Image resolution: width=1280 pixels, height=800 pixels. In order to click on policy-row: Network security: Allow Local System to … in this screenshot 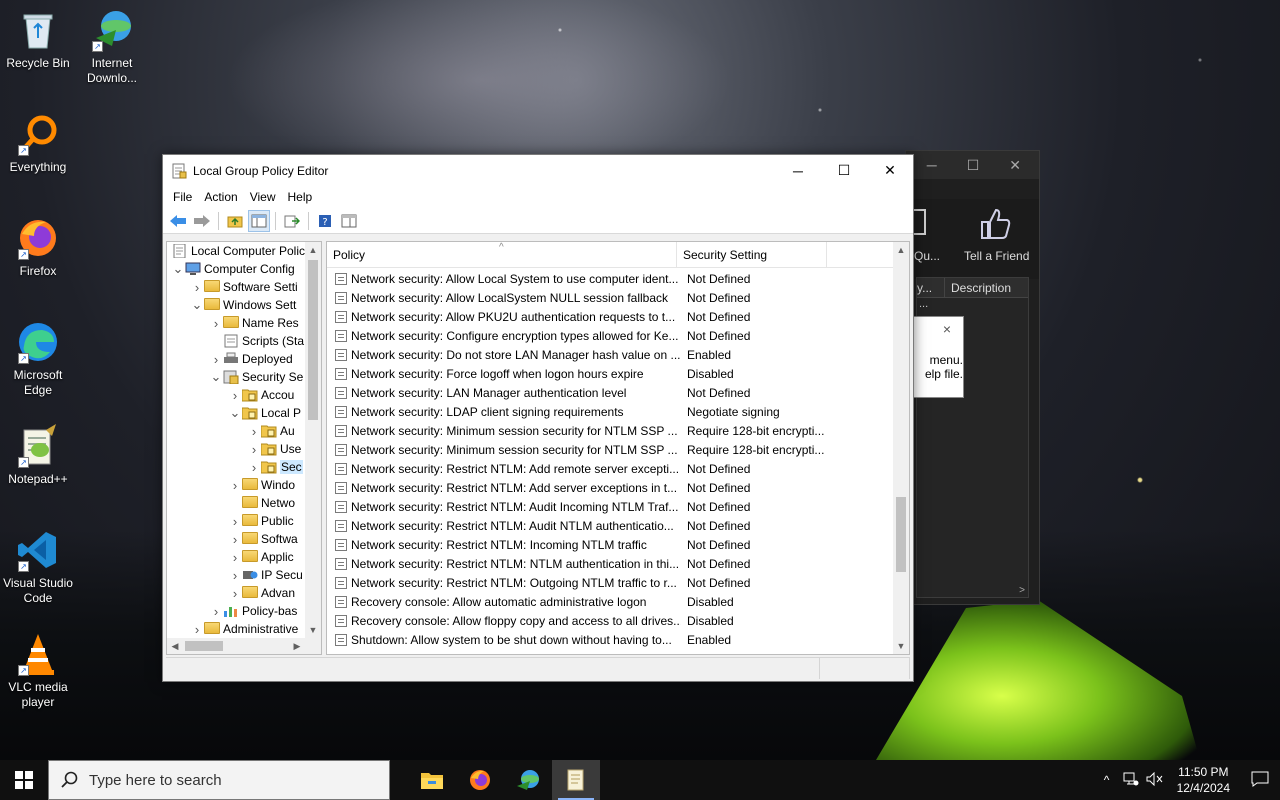, I will do `click(610, 278)`.